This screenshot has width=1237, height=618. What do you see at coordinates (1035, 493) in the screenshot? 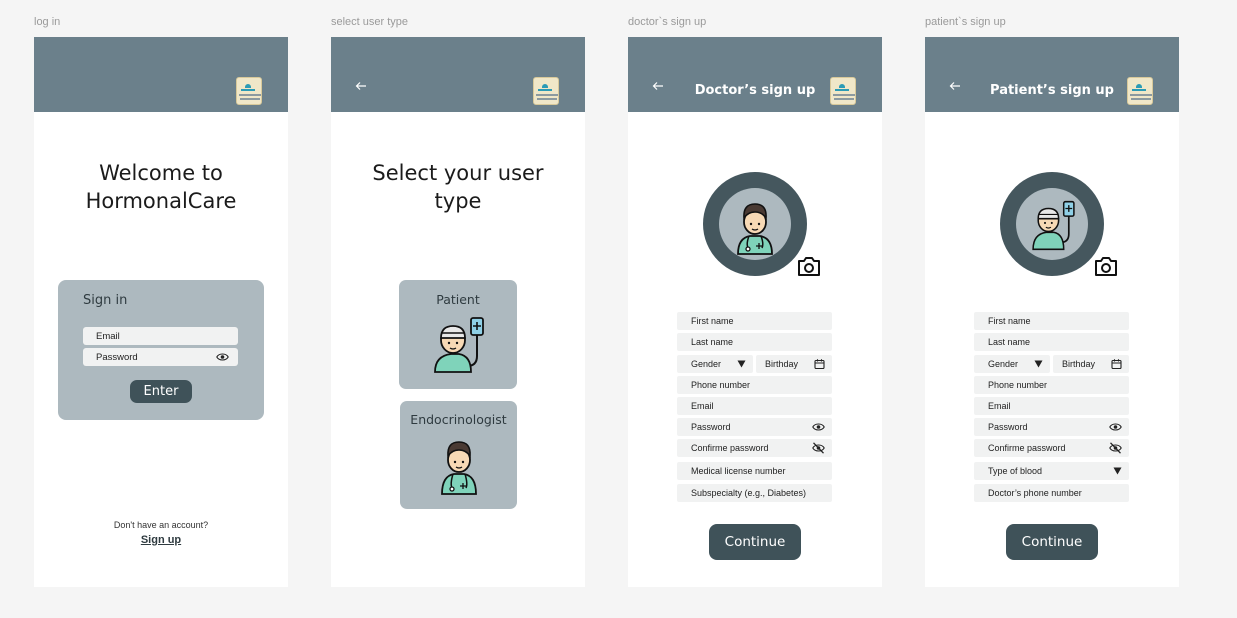
I see `doctor-phone-placeholder: Doctor’s phone number` at bounding box center [1035, 493].